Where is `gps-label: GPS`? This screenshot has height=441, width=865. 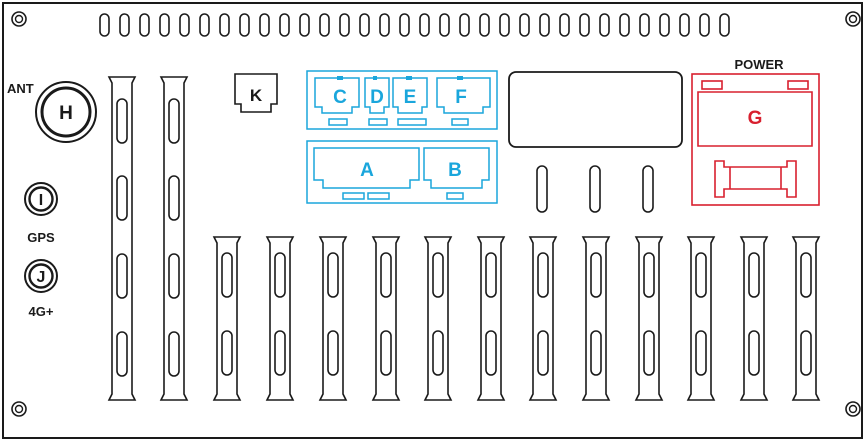 gps-label: GPS is located at coordinates (41, 237).